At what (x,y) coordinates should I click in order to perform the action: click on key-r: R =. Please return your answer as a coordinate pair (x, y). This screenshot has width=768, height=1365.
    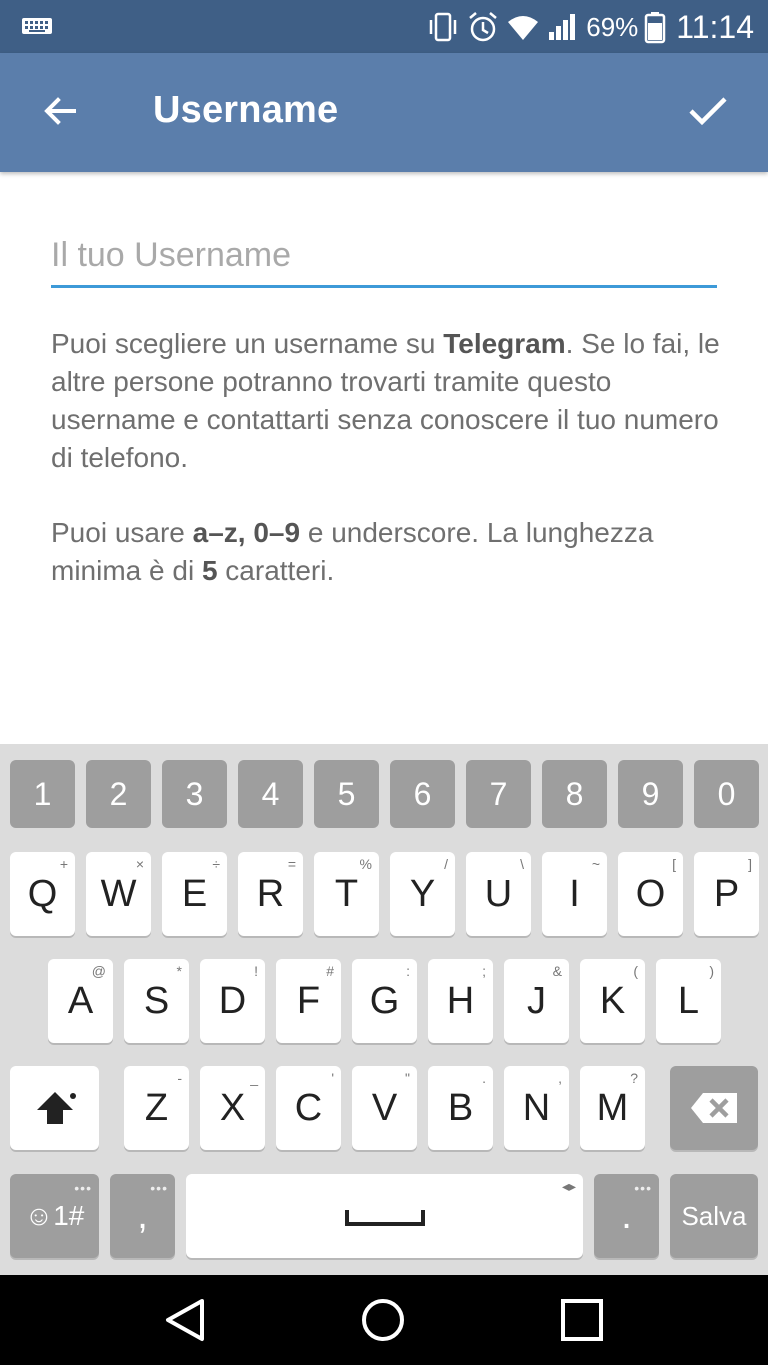
    Looking at the image, I should click on (270, 894).